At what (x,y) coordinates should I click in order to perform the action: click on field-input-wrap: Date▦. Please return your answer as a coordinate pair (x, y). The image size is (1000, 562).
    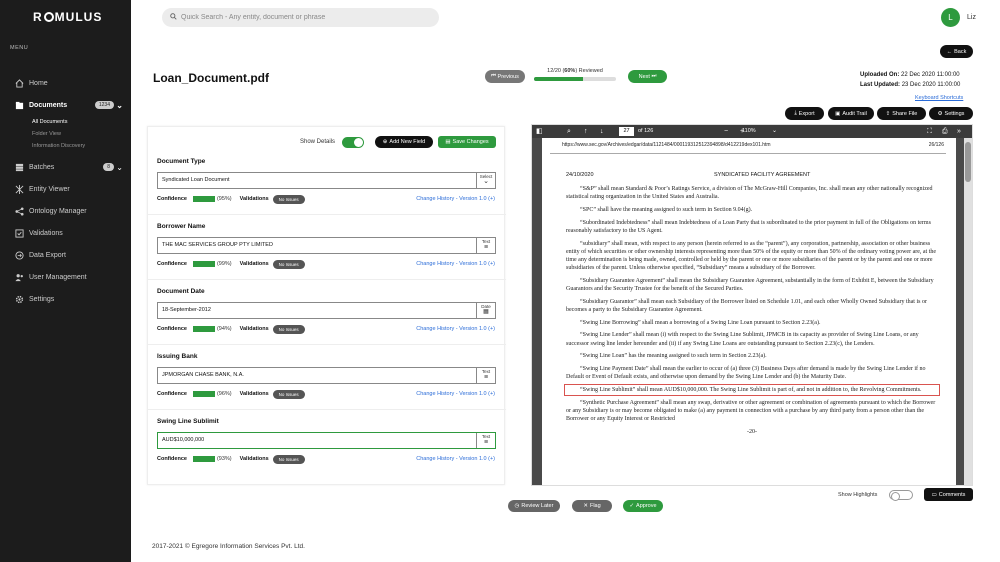
    Looking at the image, I should click on (326, 310).